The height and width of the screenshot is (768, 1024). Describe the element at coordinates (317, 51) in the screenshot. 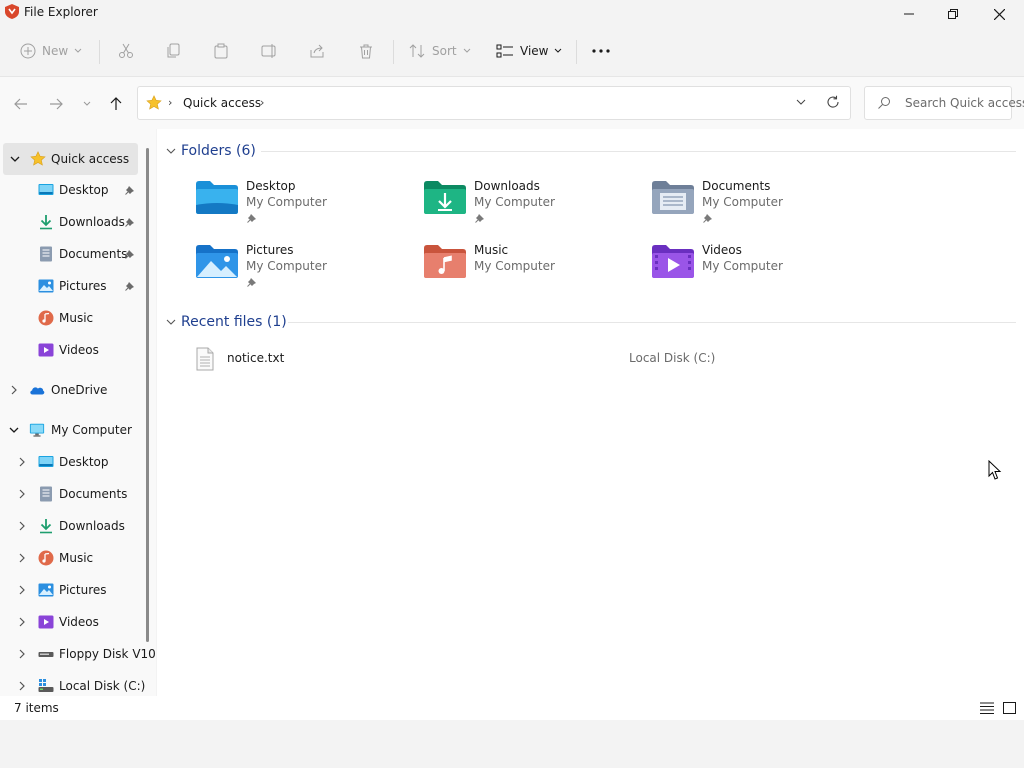

I see `share-button` at that location.